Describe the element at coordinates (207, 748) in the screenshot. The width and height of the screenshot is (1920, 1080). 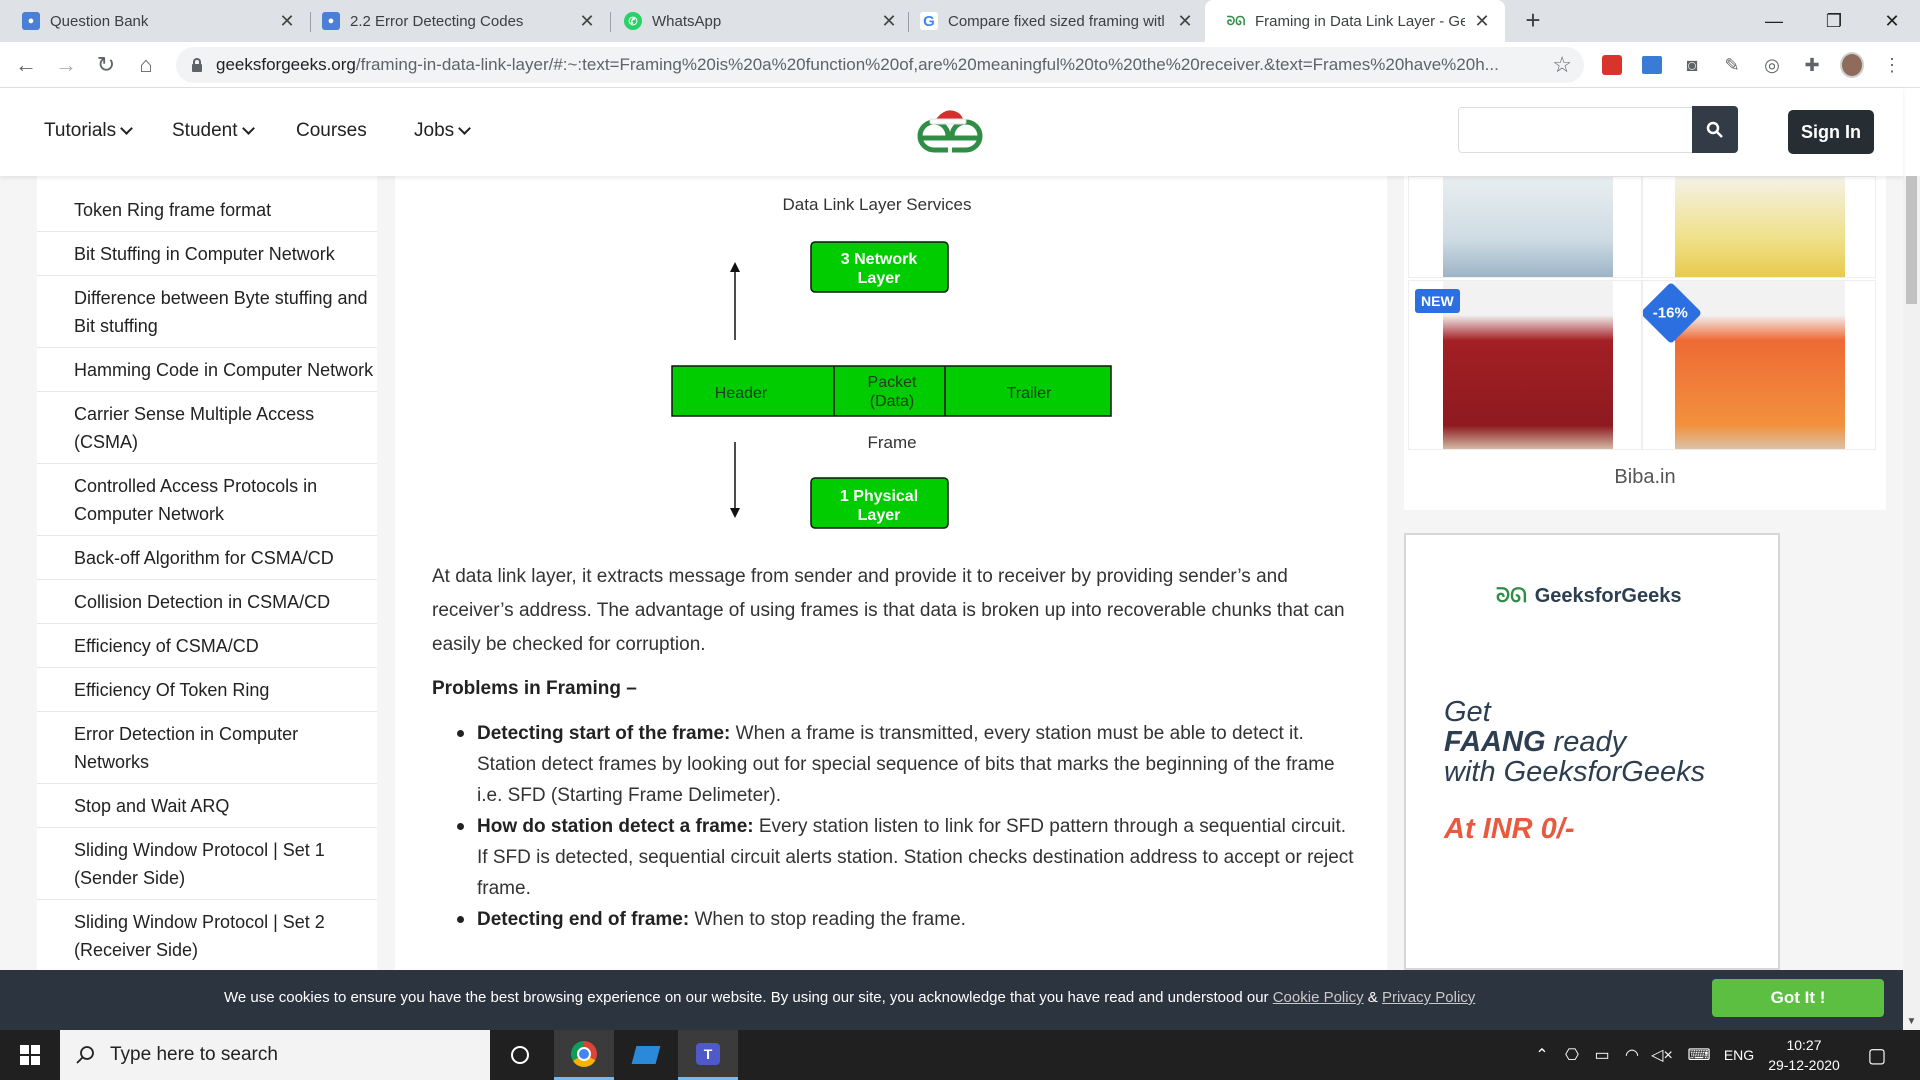
I see `sidebar-item: Error Detection in Computer Networks` at that location.